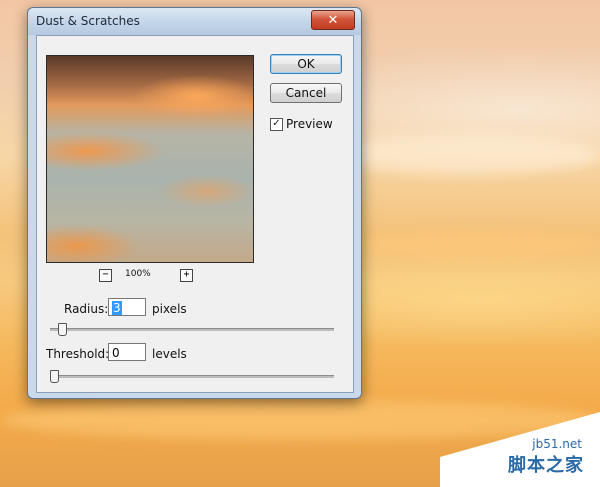  Describe the element at coordinates (306, 93) in the screenshot. I see `cancel-button: Cancel` at that location.